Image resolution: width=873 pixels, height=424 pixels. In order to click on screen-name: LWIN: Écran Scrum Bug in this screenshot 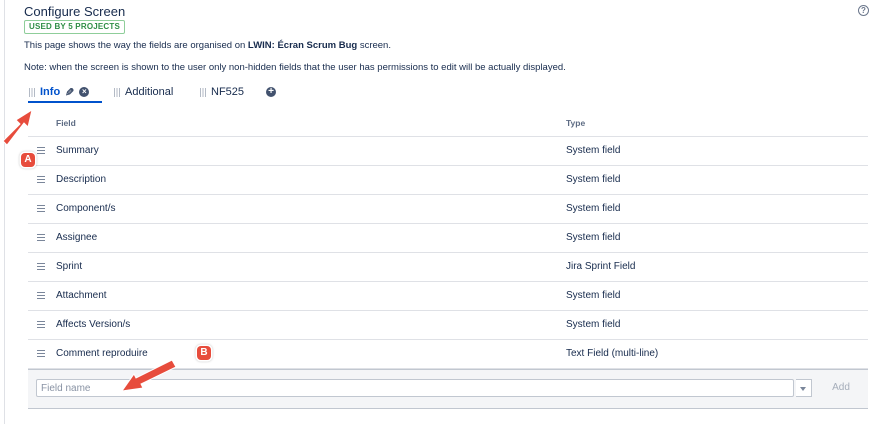, I will do `click(302, 45)`.